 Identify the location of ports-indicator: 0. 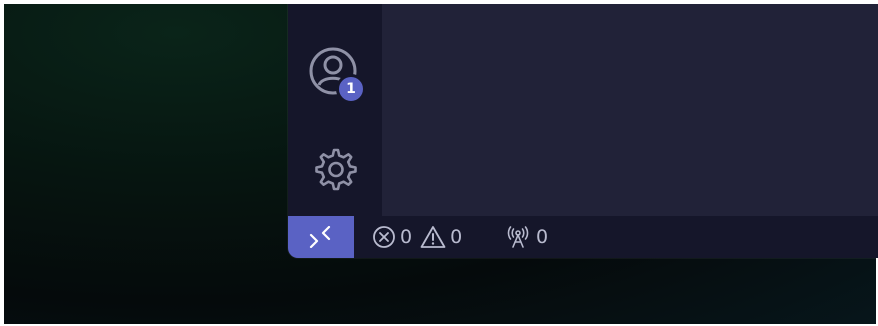
(527, 237).